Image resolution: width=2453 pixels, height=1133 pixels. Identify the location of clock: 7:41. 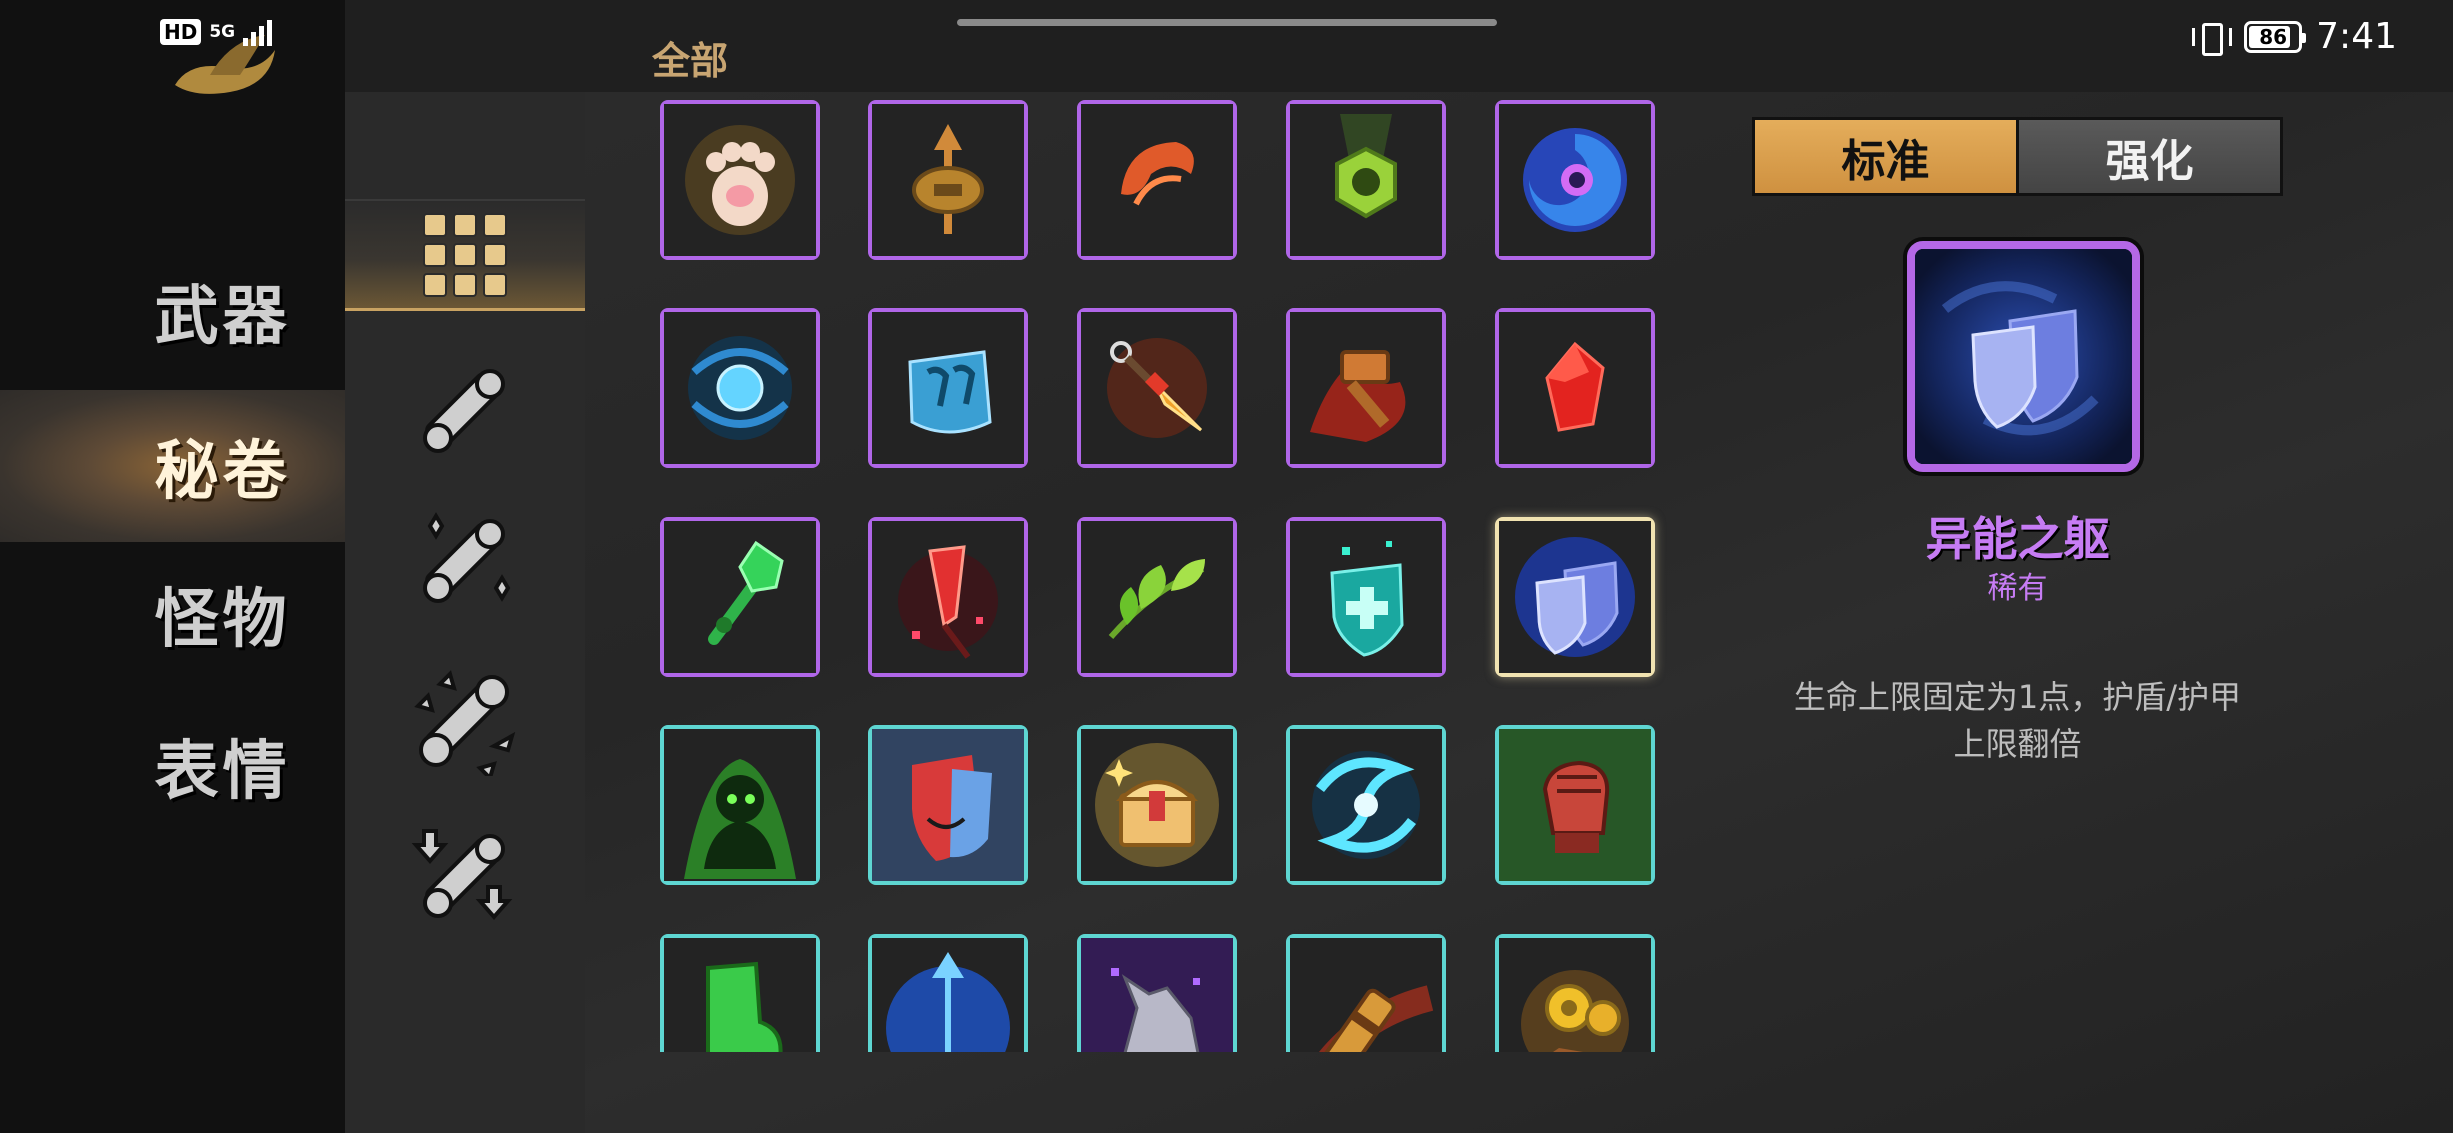
(2356, 36).